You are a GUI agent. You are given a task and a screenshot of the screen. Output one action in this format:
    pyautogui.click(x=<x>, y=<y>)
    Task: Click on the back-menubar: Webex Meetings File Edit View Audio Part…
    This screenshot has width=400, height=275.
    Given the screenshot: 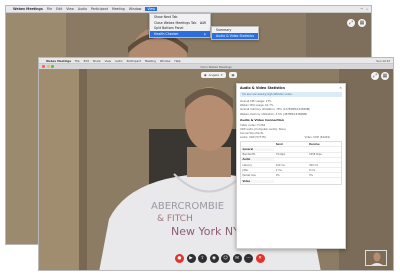 What is the action you would take?
    pyautogui.click(x=188, y=9)
    